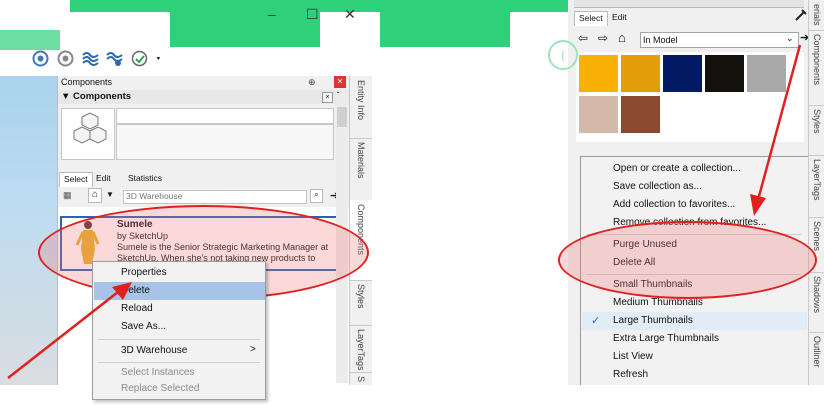  What do you see at coordinates (583, 38) in the screenshot?
I see `back-arrow-icon: ⇦` at bounding box center [583, 38].